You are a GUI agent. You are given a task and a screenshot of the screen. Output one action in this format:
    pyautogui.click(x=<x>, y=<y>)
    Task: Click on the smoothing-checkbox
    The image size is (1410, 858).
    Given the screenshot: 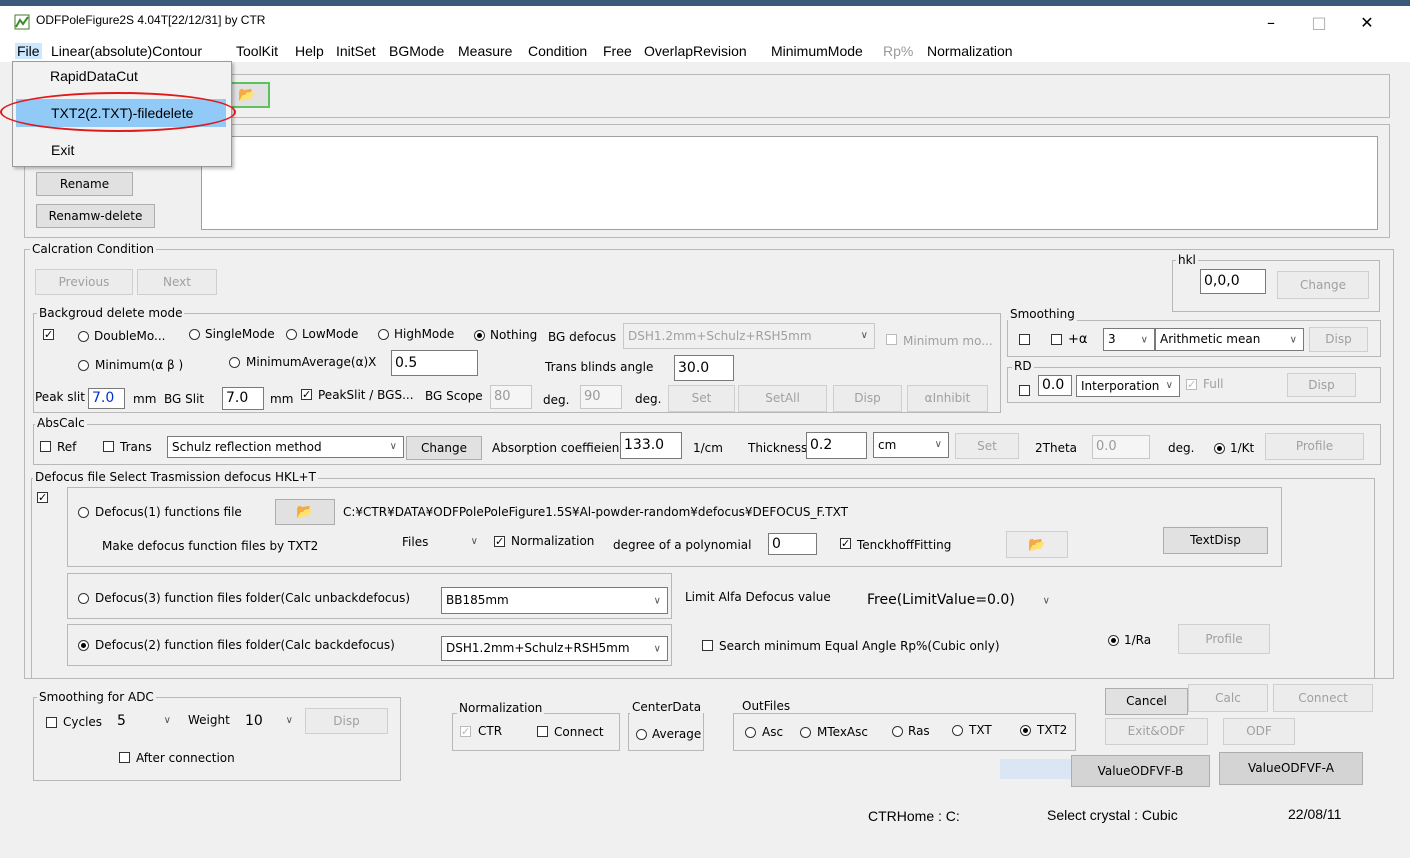 What is the action you would take?
    pyautogui.click(x=1024, y=339)
    